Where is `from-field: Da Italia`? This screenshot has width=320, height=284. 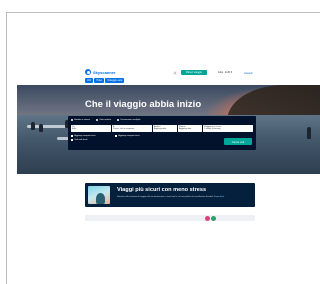 from-field: Da Italia is located at coordinates (91, 128).